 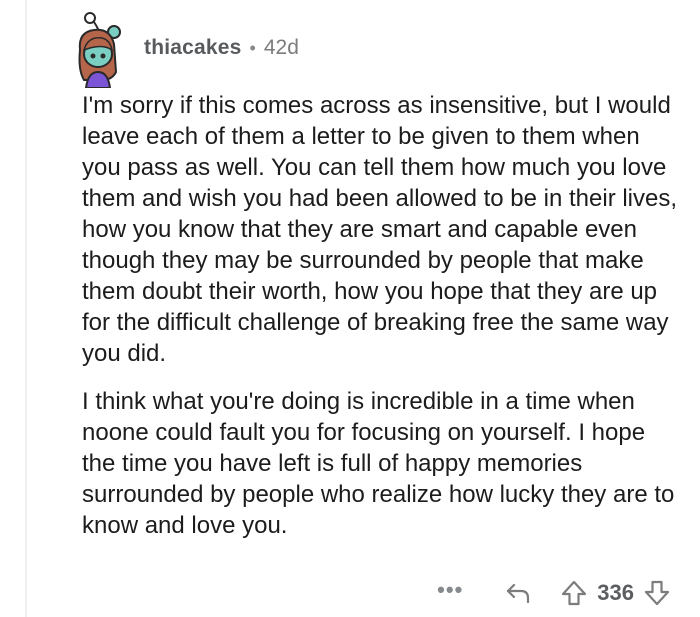 I want to click on reply-arrow-icon, so click(x=518, y=593).